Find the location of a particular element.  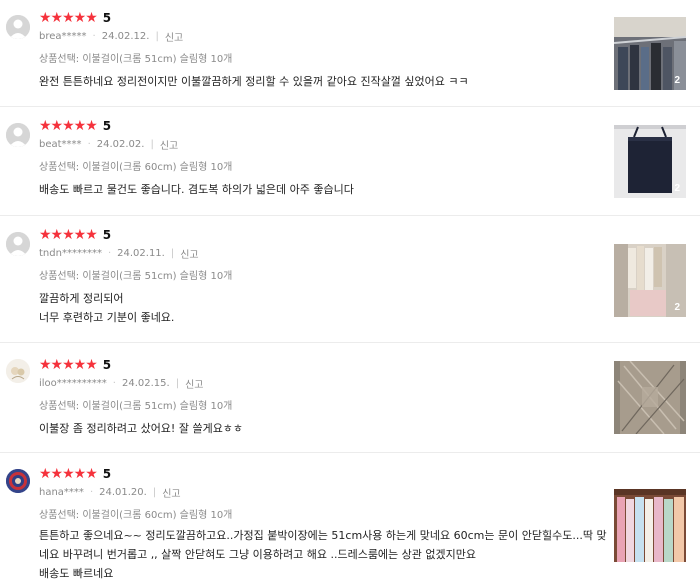

review-text: 이불장 좀 정리하려고 샀어요! 잘 쓸게요ㅎㅎ is located at coordinates (141, 428).